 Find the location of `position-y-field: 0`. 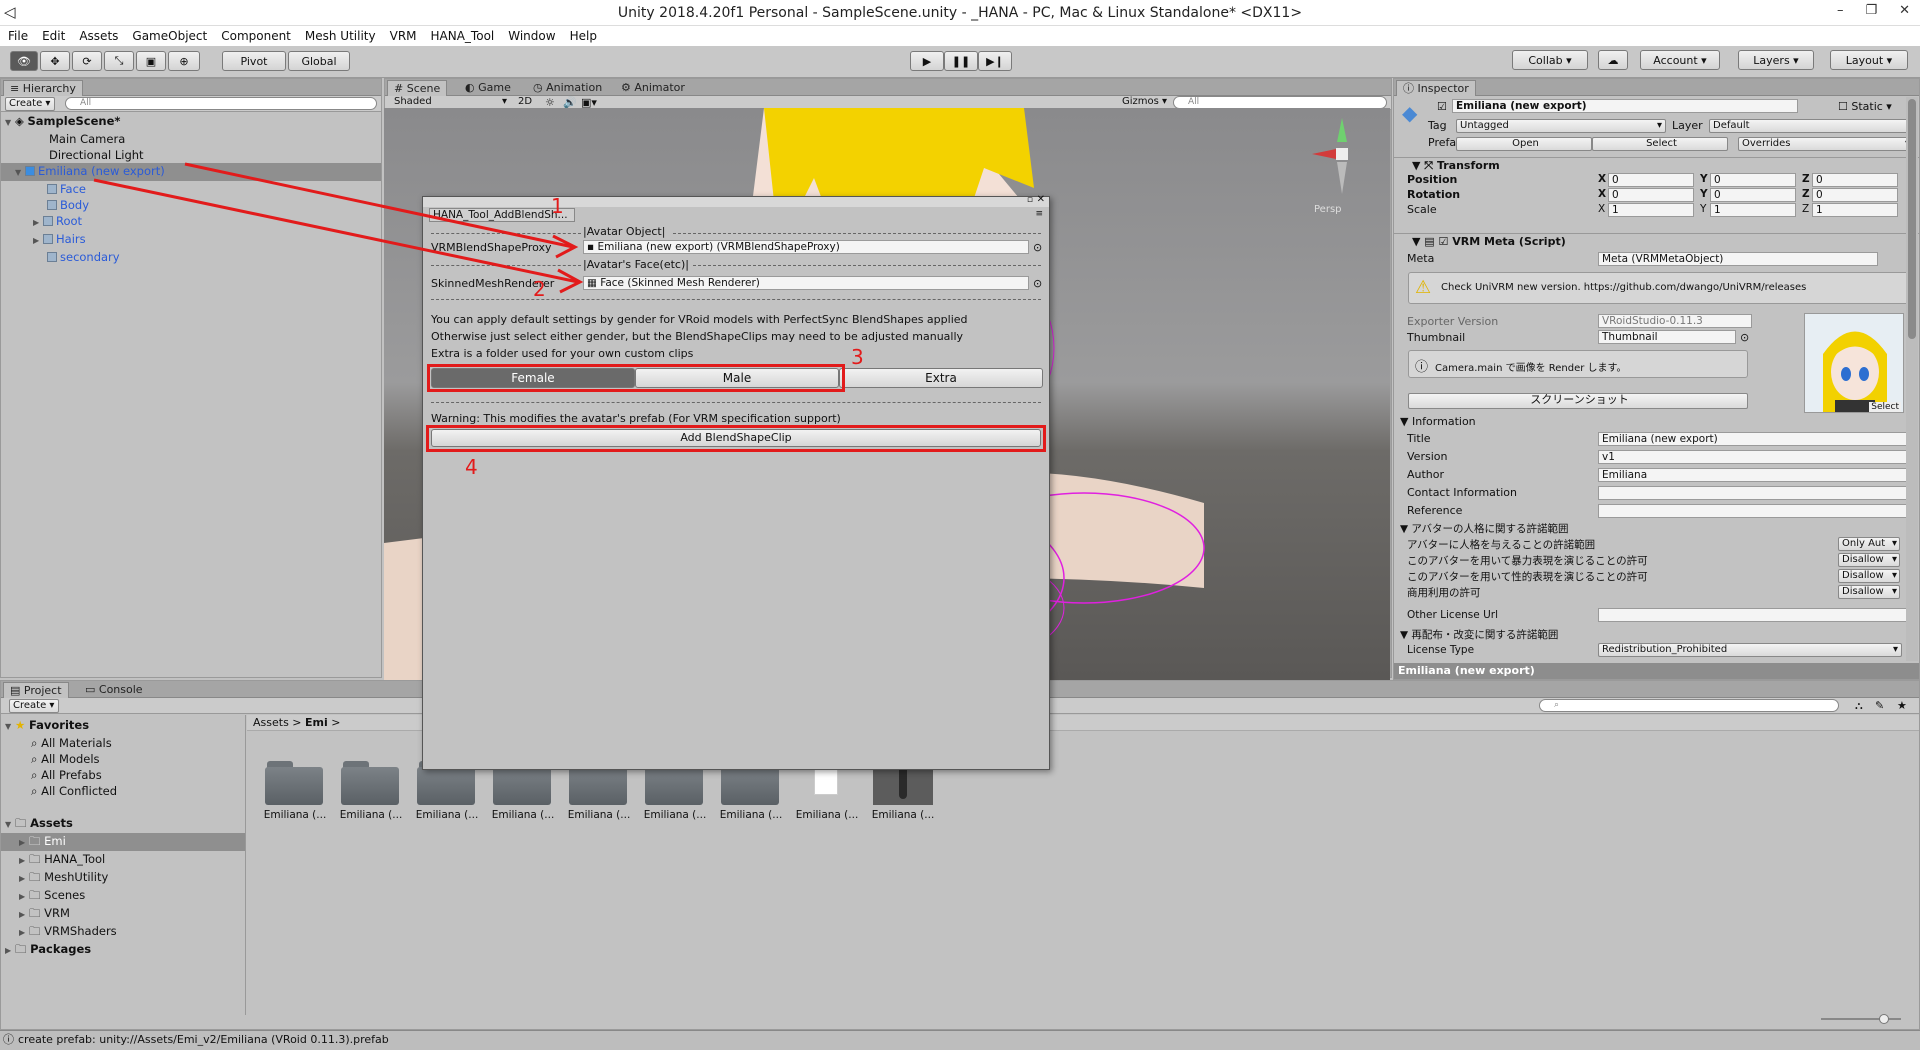

position-y-field: 0 is located at coordinates (1753, 180).